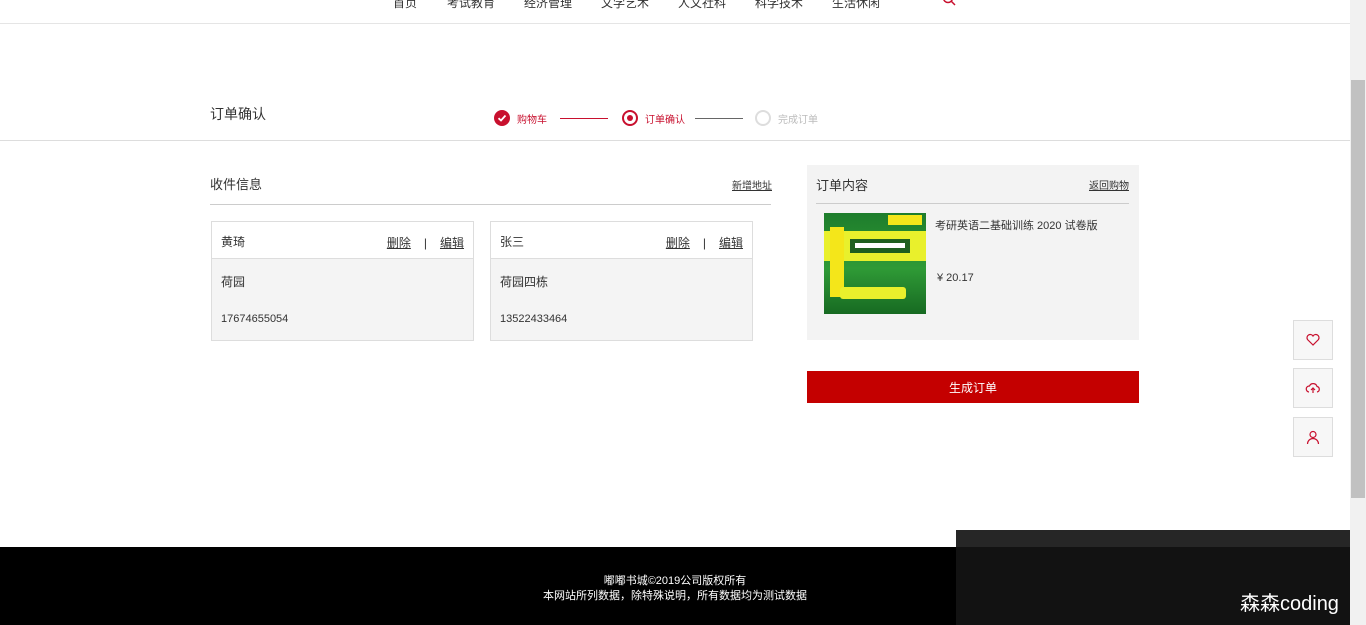  What do you see at coordinates (342, 281) in the screenshot?
I see `address-card: 黄琦 删除 | 编辑 荷园 17674655054` at bounding box center [342, 281].